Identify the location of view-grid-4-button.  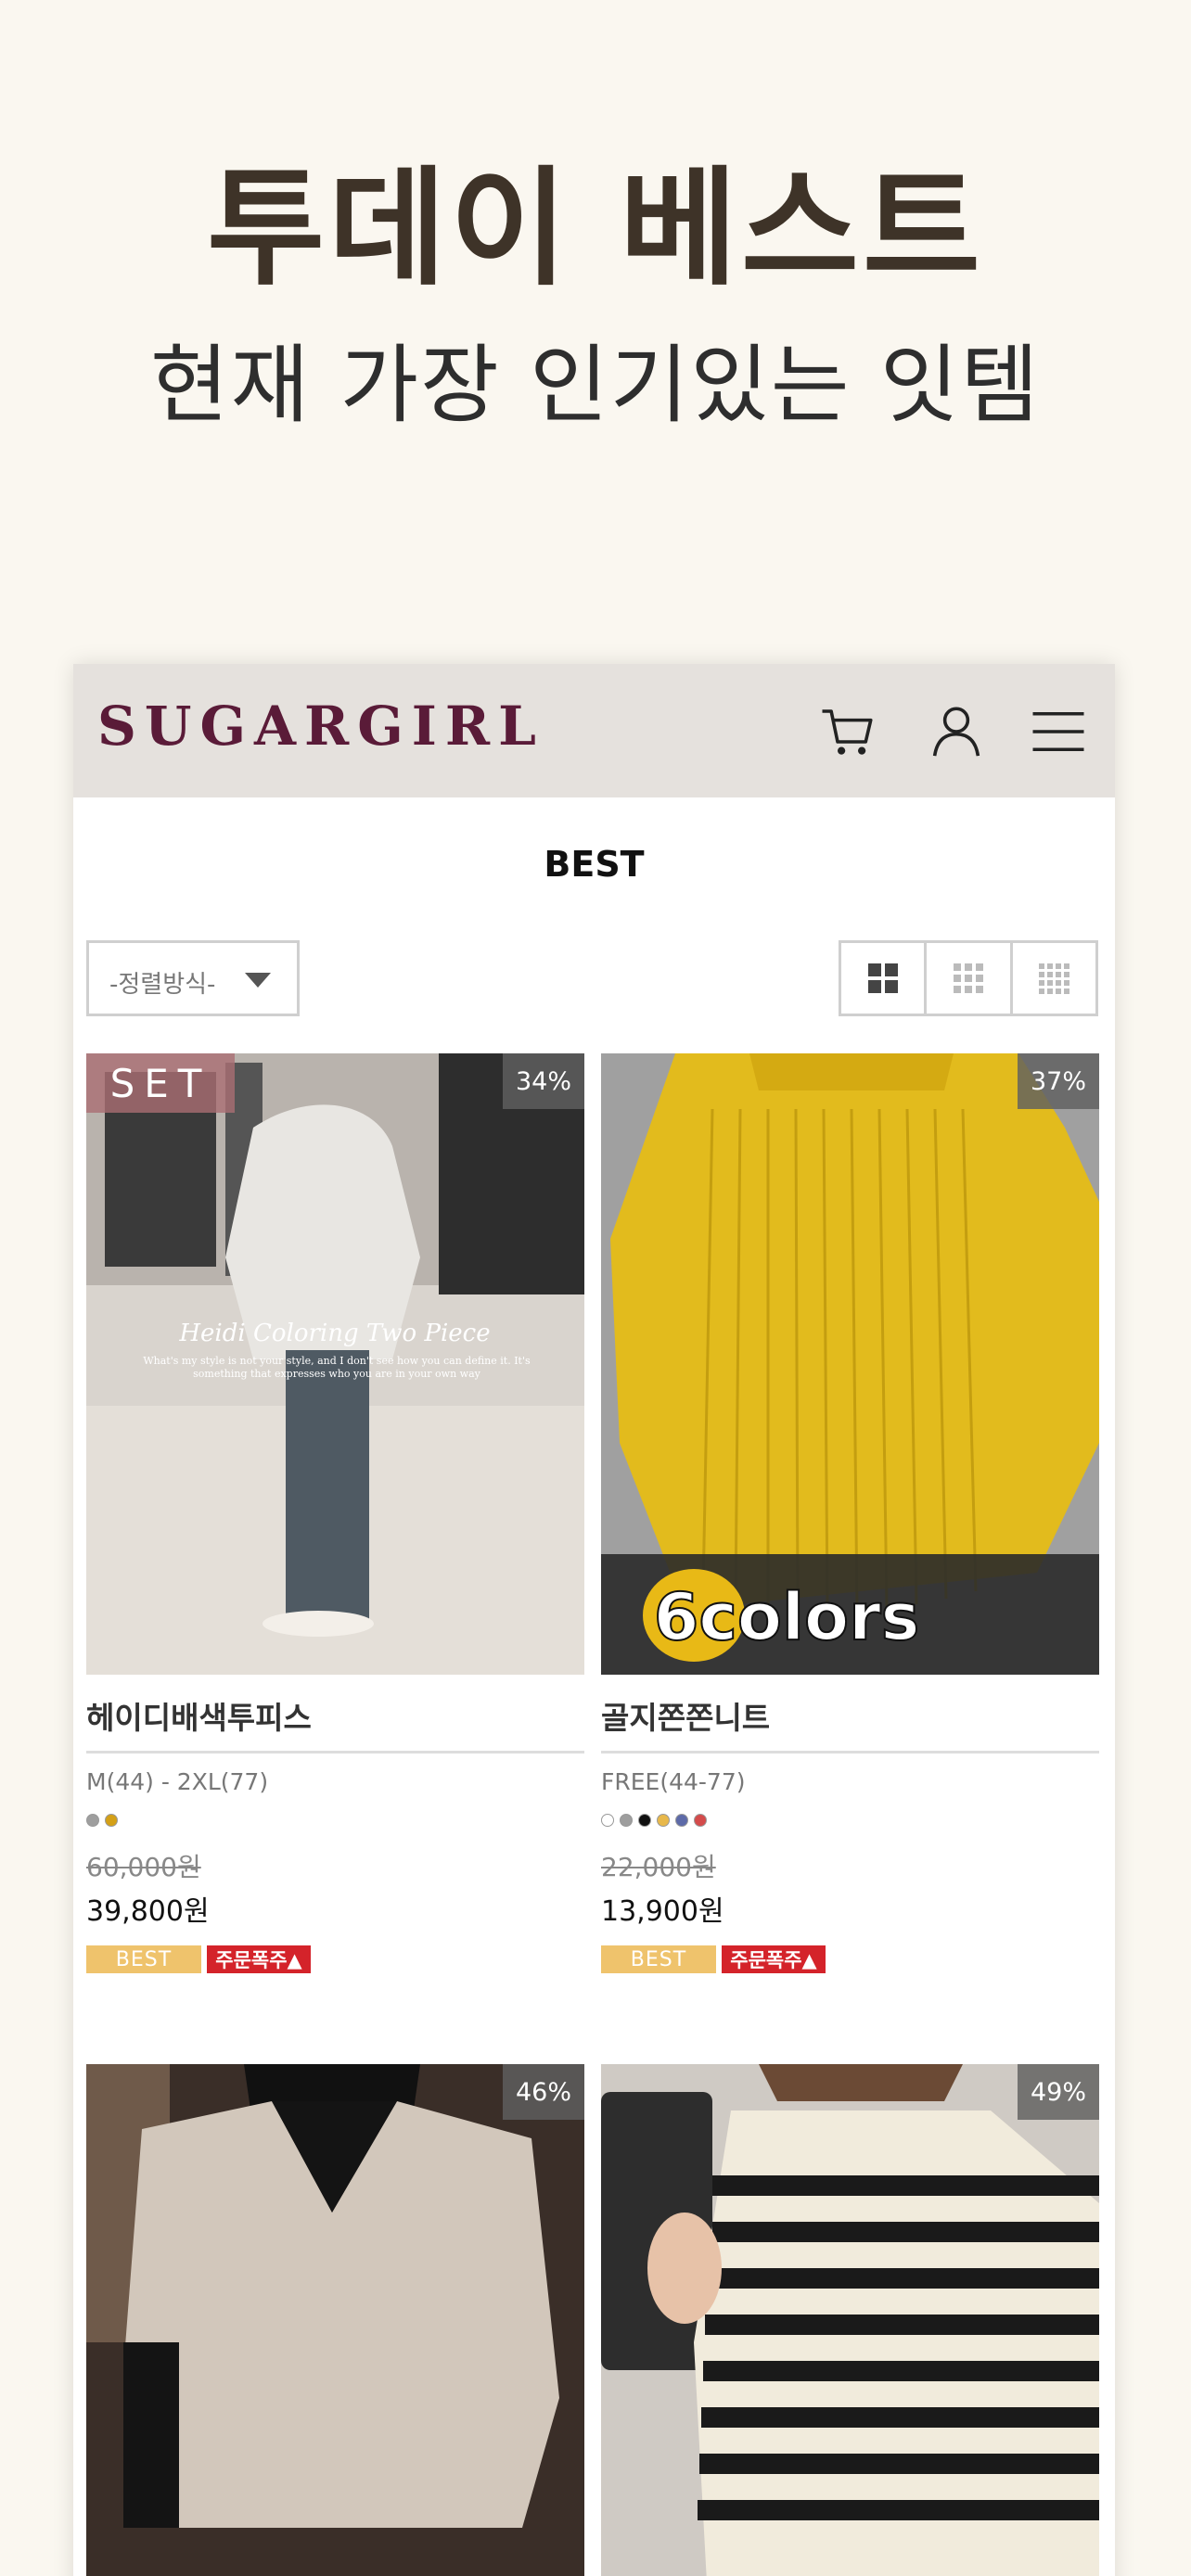
(1054, 978).